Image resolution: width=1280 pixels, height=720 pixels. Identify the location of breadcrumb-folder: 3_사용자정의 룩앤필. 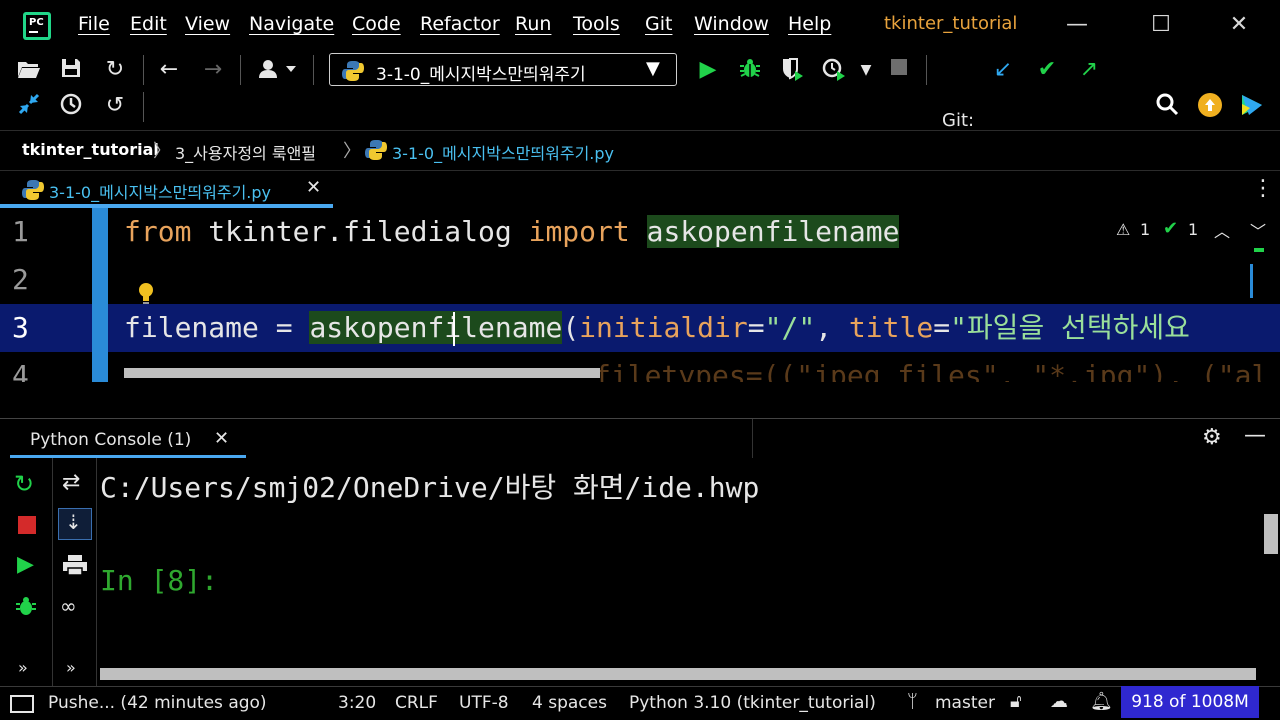
(245, 152).